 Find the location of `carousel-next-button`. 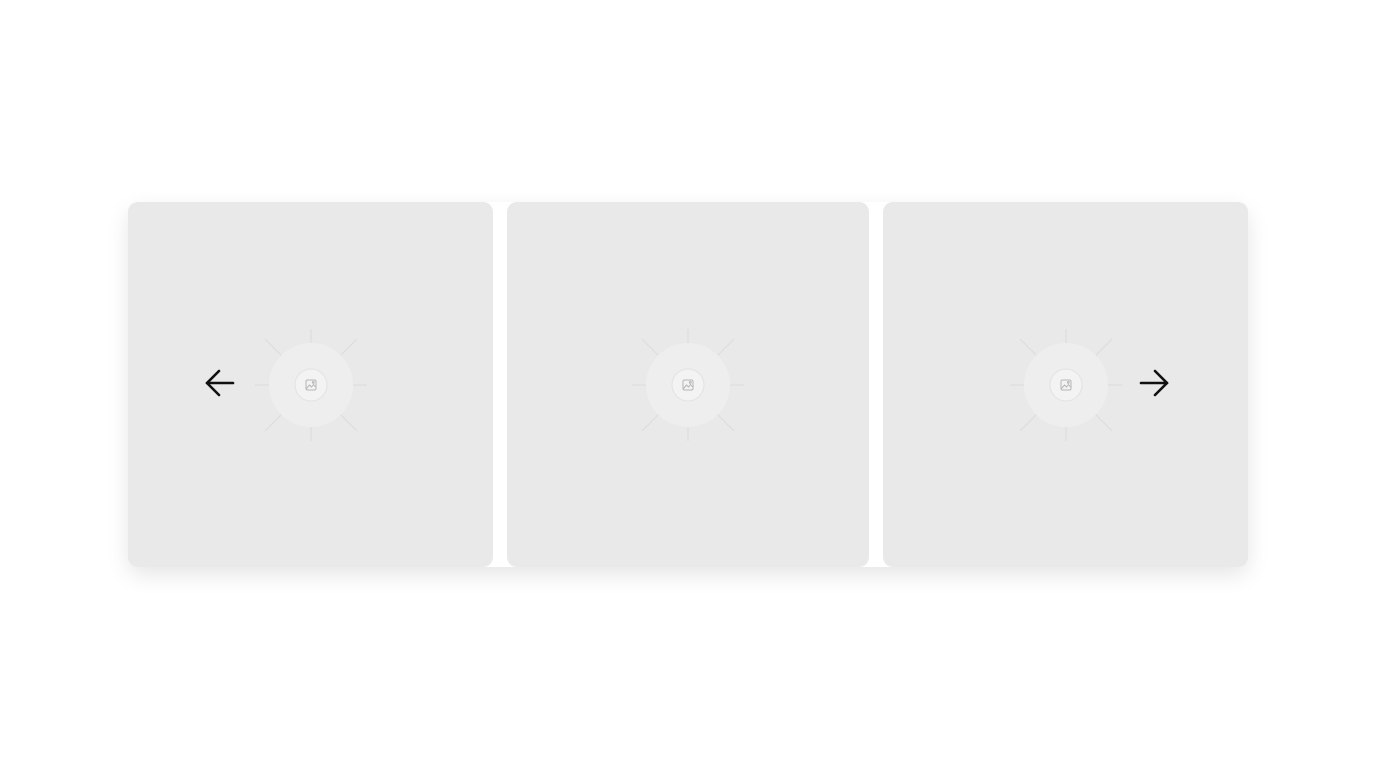

carousel-next-button is located at coordinates (1154, 383).